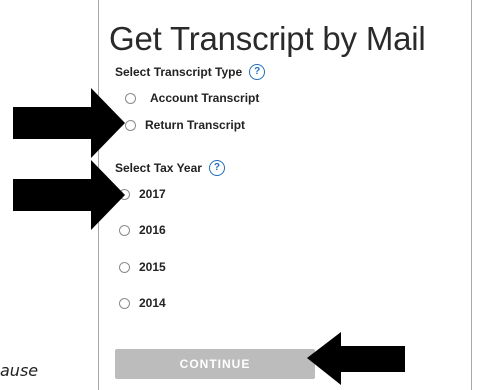  I want to click on radio-return-transcript: Return Transcript, so click(185, 125).